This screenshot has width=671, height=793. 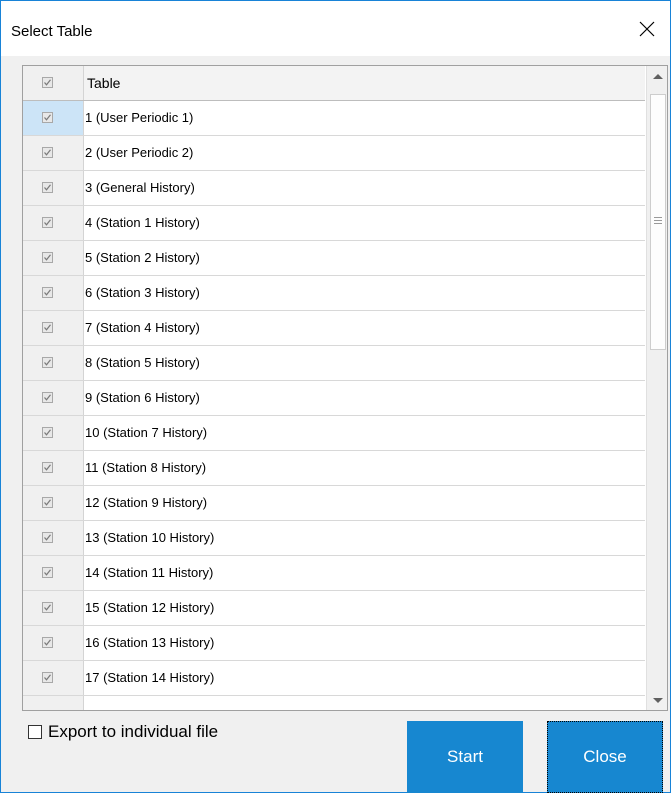 I want to click on column-header-table: Table, so click(x=103, y=83).